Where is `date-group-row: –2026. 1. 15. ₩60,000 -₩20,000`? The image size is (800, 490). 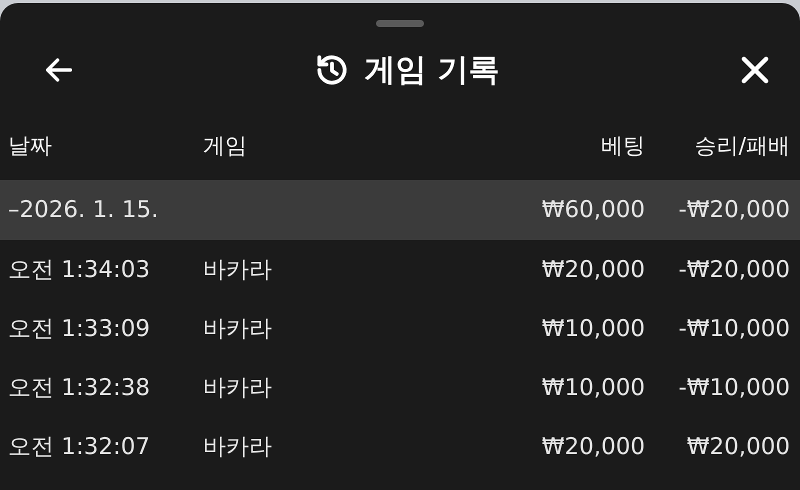 date-group-row: –2026. 1. 15. ₩60,000 -₩20,000 is located at coordinates (400, 210).